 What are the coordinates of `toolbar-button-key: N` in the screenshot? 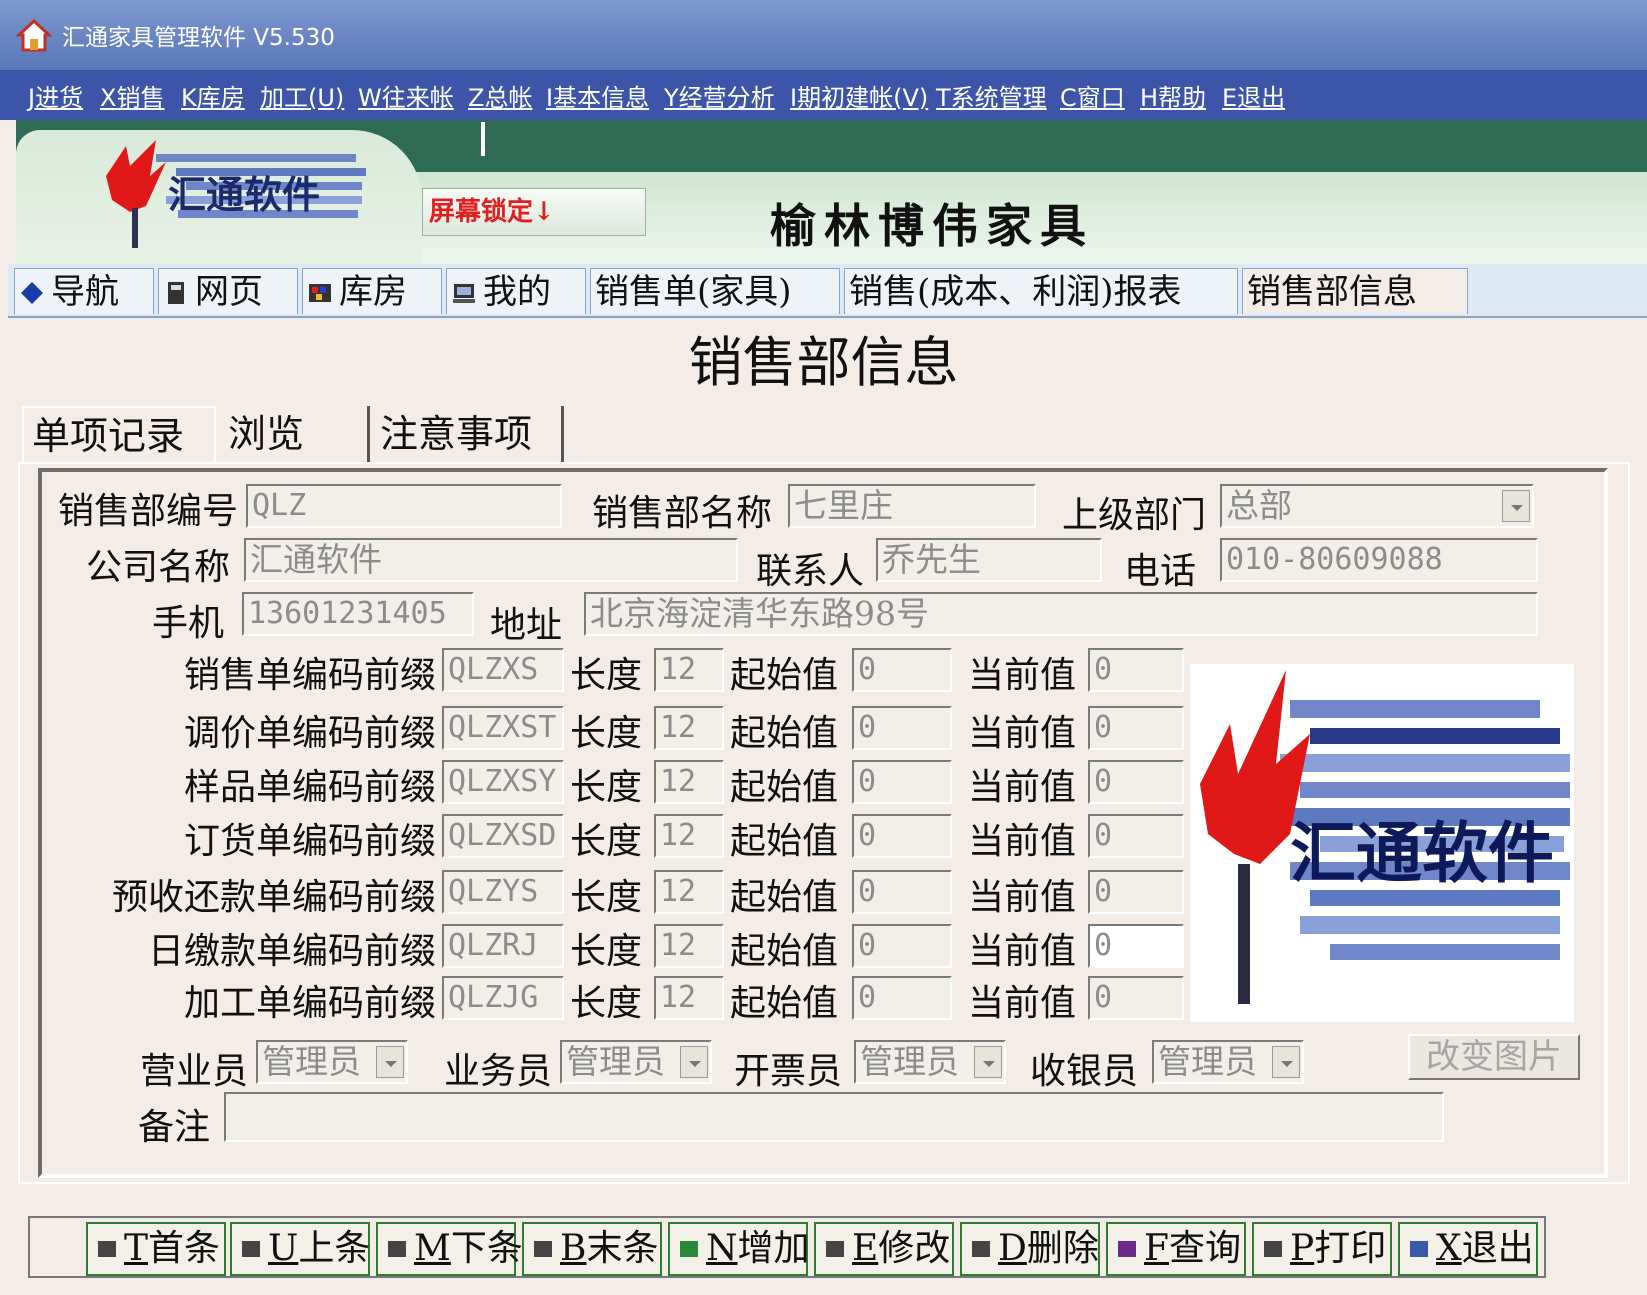 It's located at (722, 1248).